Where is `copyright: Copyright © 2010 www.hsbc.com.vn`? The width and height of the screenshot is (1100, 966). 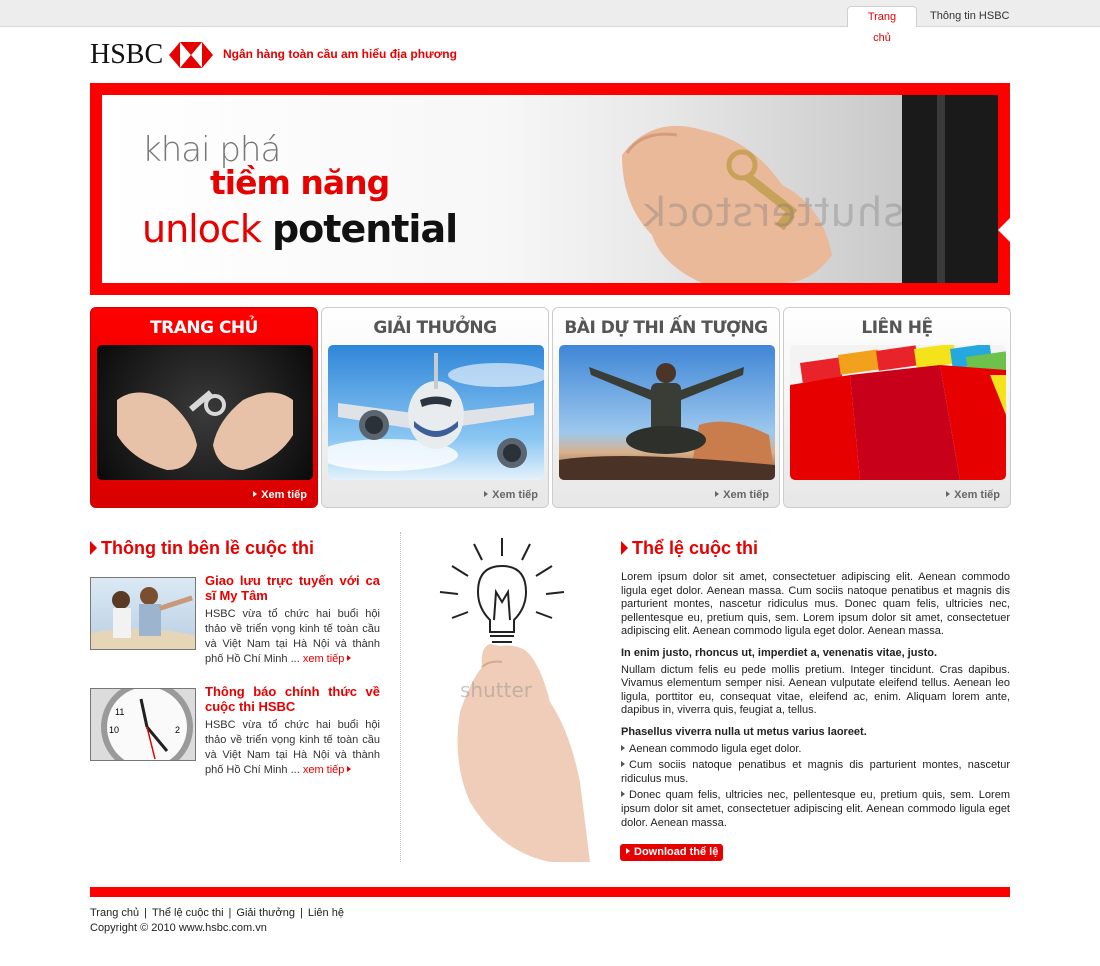 copyright: Copyright © 2010 www.hsbc.com.vn is located at coordinates (178, 928).